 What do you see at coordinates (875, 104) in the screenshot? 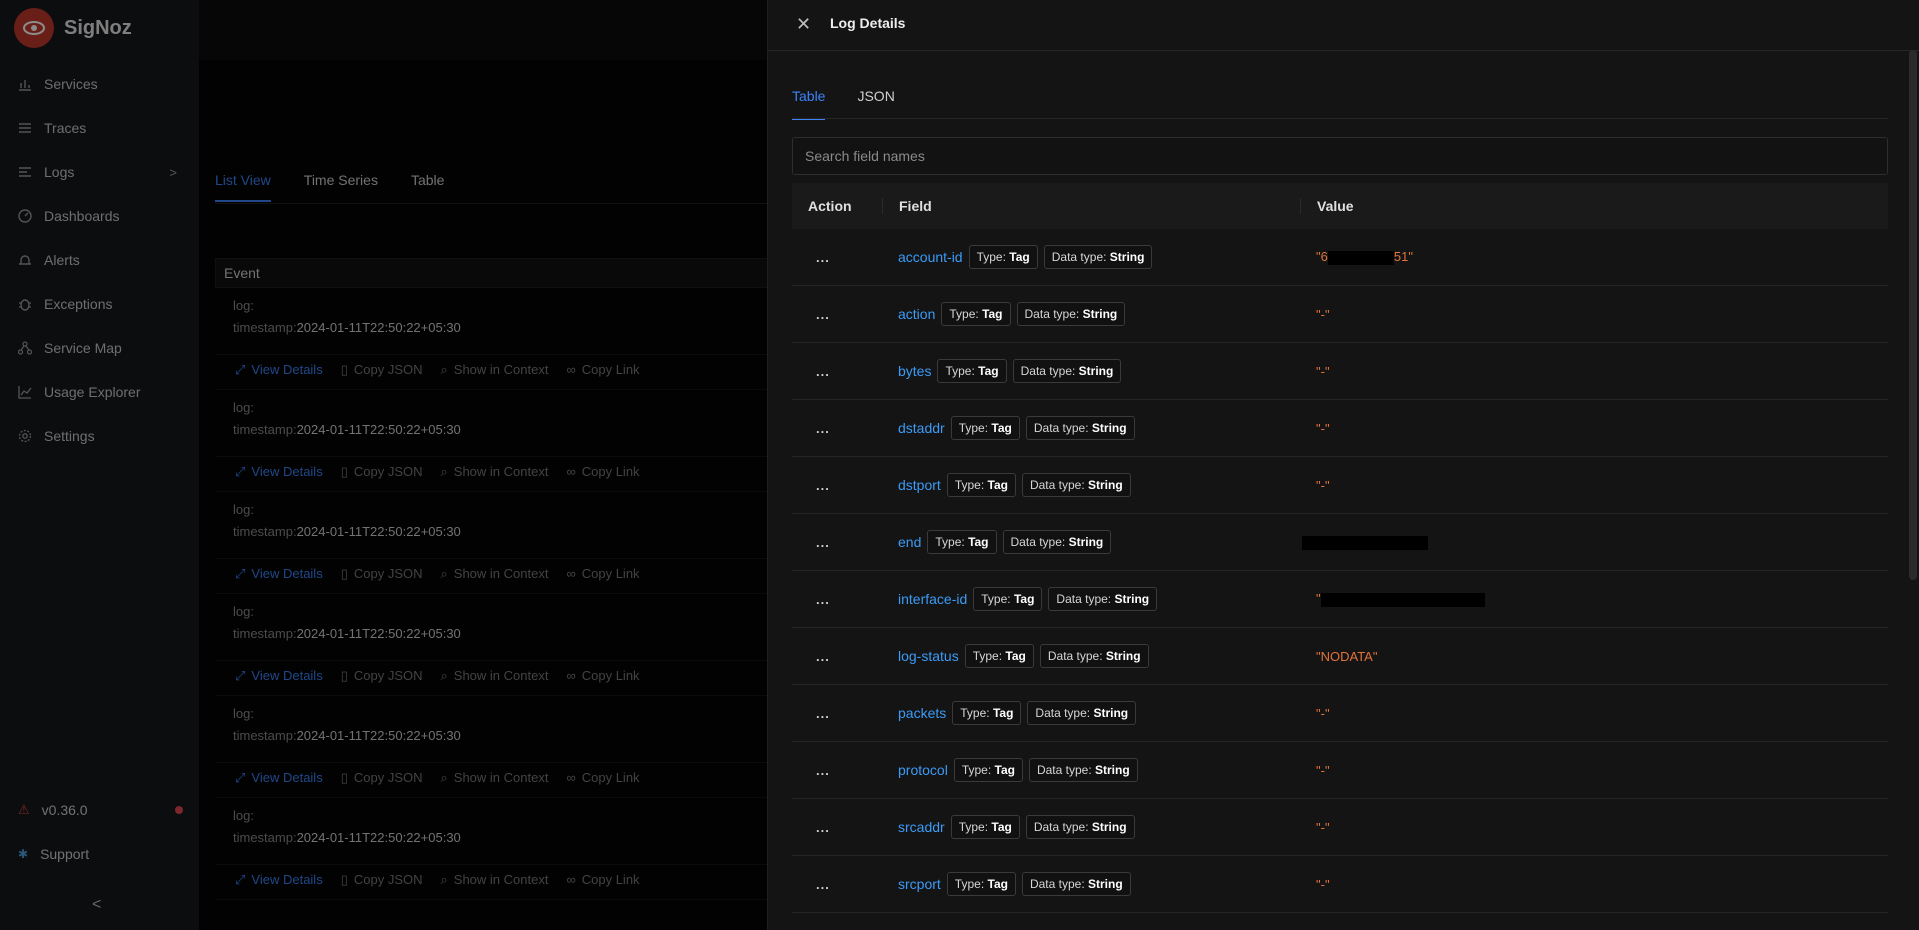
I see `tab-json: JSON` at bounding box center [875, 104].